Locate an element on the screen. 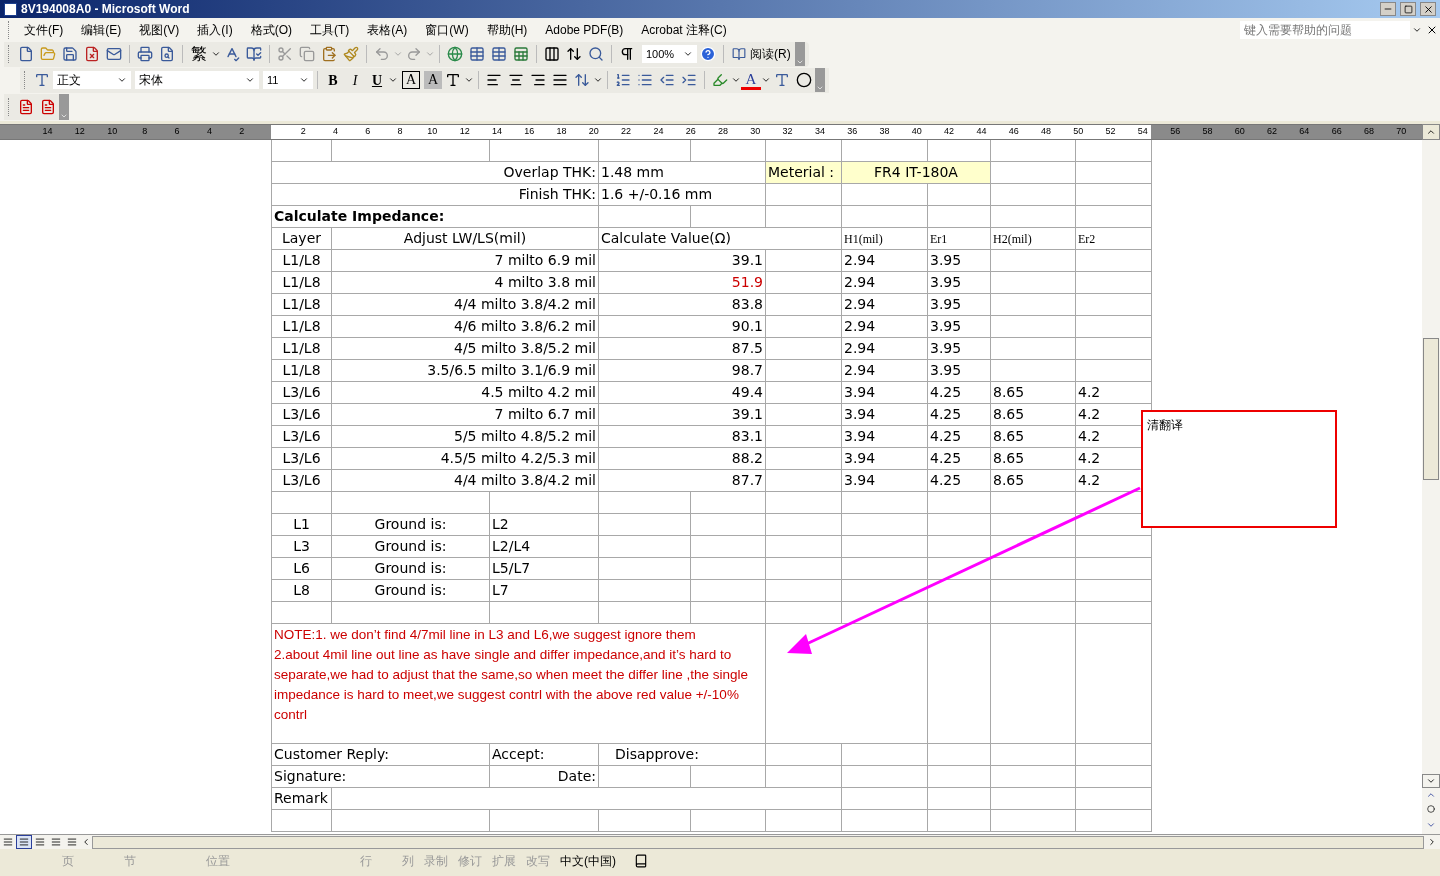 Image resolution: width=1440 pixels, height=876 pixels. menu-item: Acrobat 注释(C) is located at coordinates (684, 29).